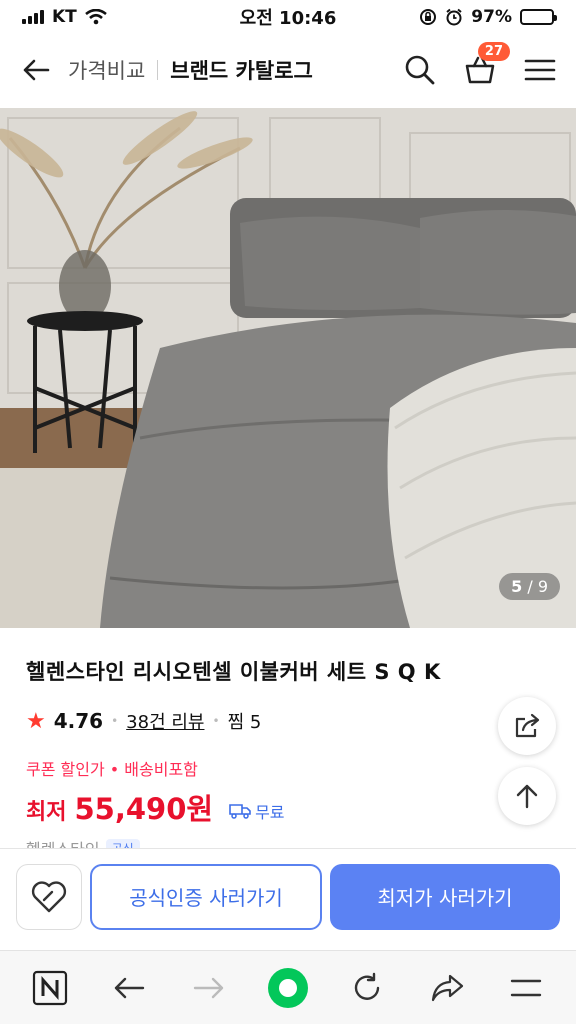 The width and height of the screenshot is (576, 1024). I want to click on cellular-signal-icon, so click(33, 17).